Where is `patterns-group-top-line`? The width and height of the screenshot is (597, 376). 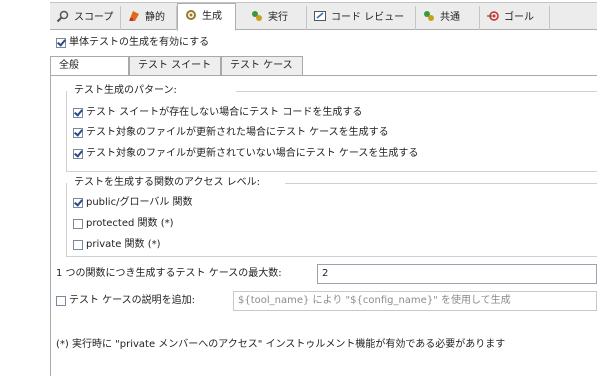 patterns-group-top-line is located at coordinates (416, 91).